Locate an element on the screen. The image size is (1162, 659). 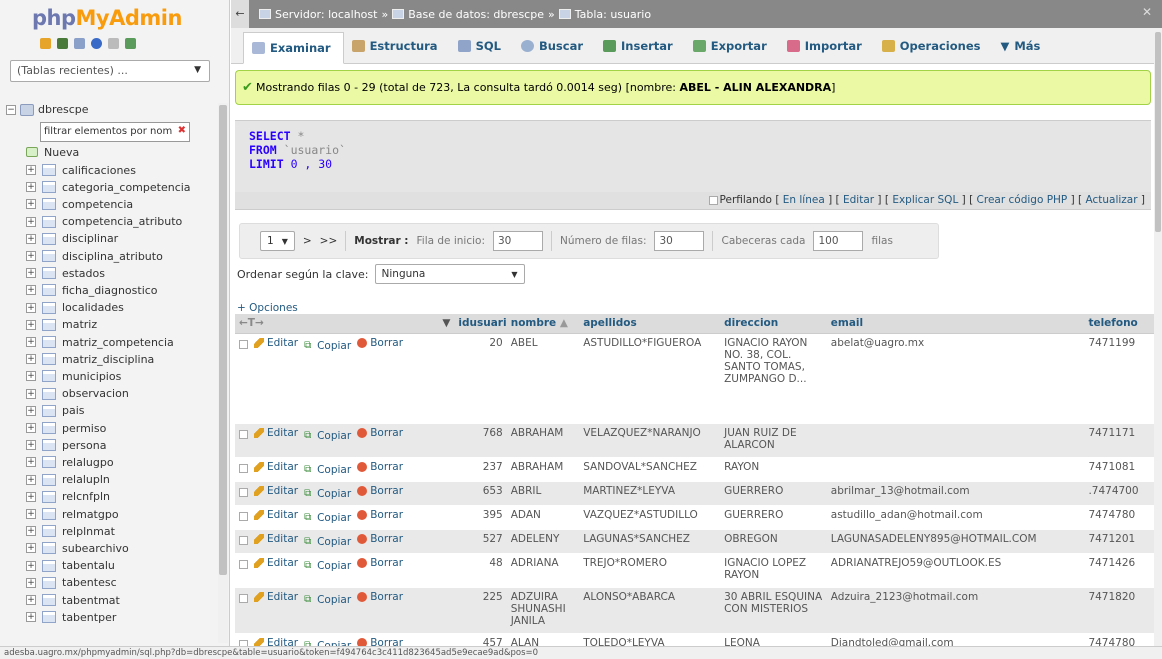
cell-idusuario: 225 is located at coordinates (480, 610).